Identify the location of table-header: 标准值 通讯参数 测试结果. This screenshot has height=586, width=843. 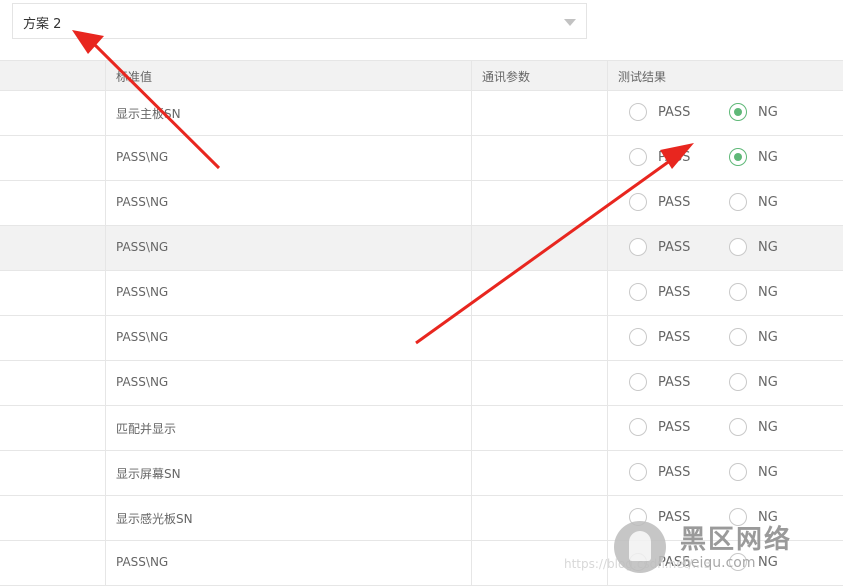
(421, 75).